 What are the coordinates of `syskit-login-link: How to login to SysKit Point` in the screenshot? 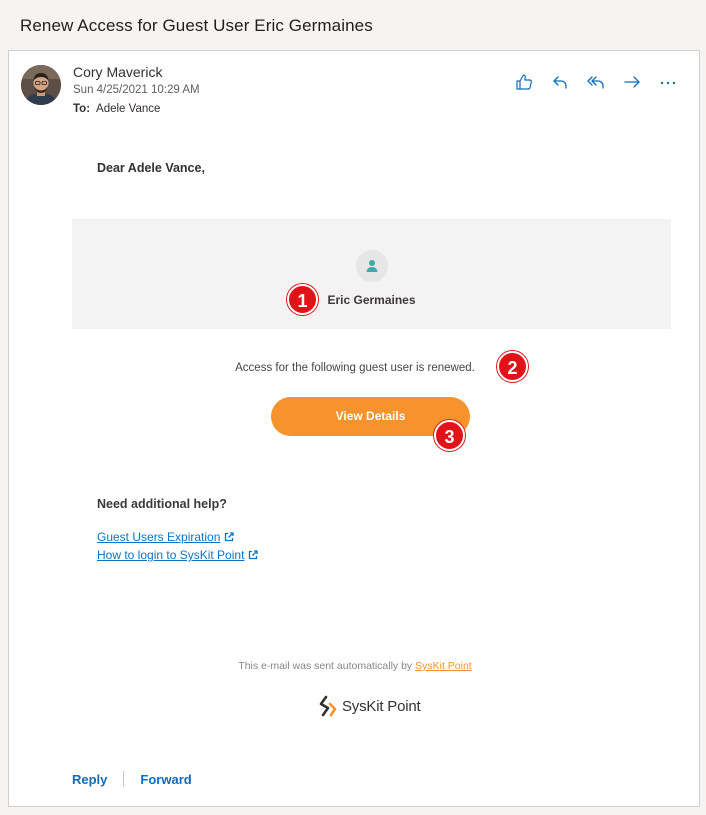 It's located at (178, 555).